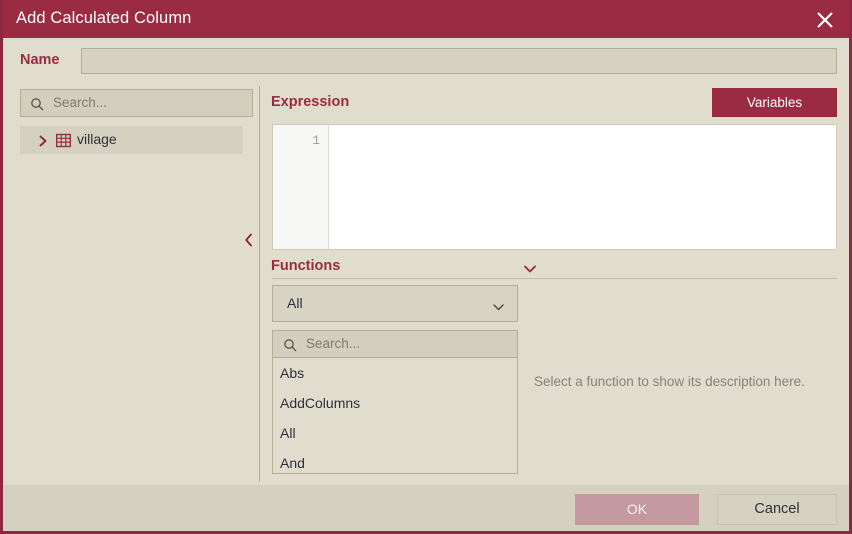 The image size is (852, 534). What do you see at coordinates (131, 140) in the screenshot?
I see `tree-item-village: village` at bounding box center [131, 140].